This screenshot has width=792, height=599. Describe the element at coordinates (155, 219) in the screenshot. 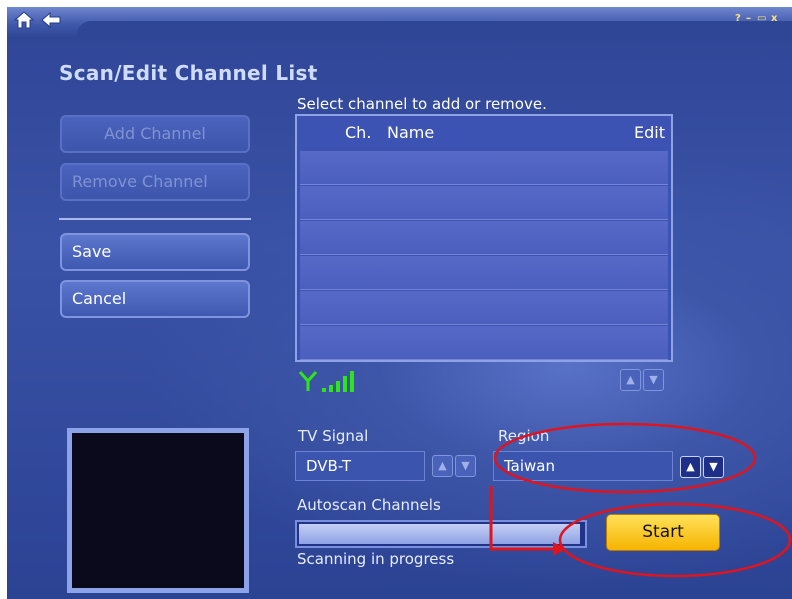

I see `divider` at that location.